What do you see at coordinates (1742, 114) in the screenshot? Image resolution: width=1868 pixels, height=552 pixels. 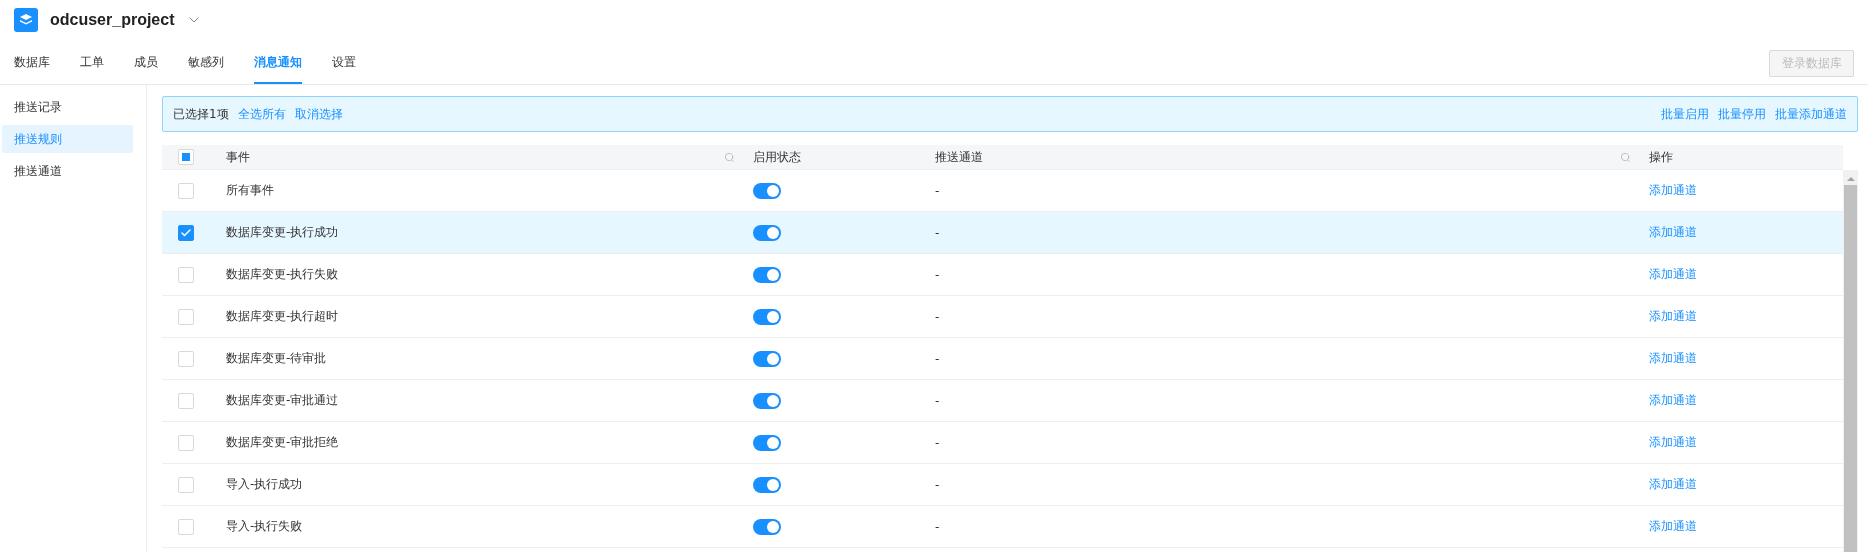 I see `bulk-action-link: 批量停用` at bounding box center [1742, 114].